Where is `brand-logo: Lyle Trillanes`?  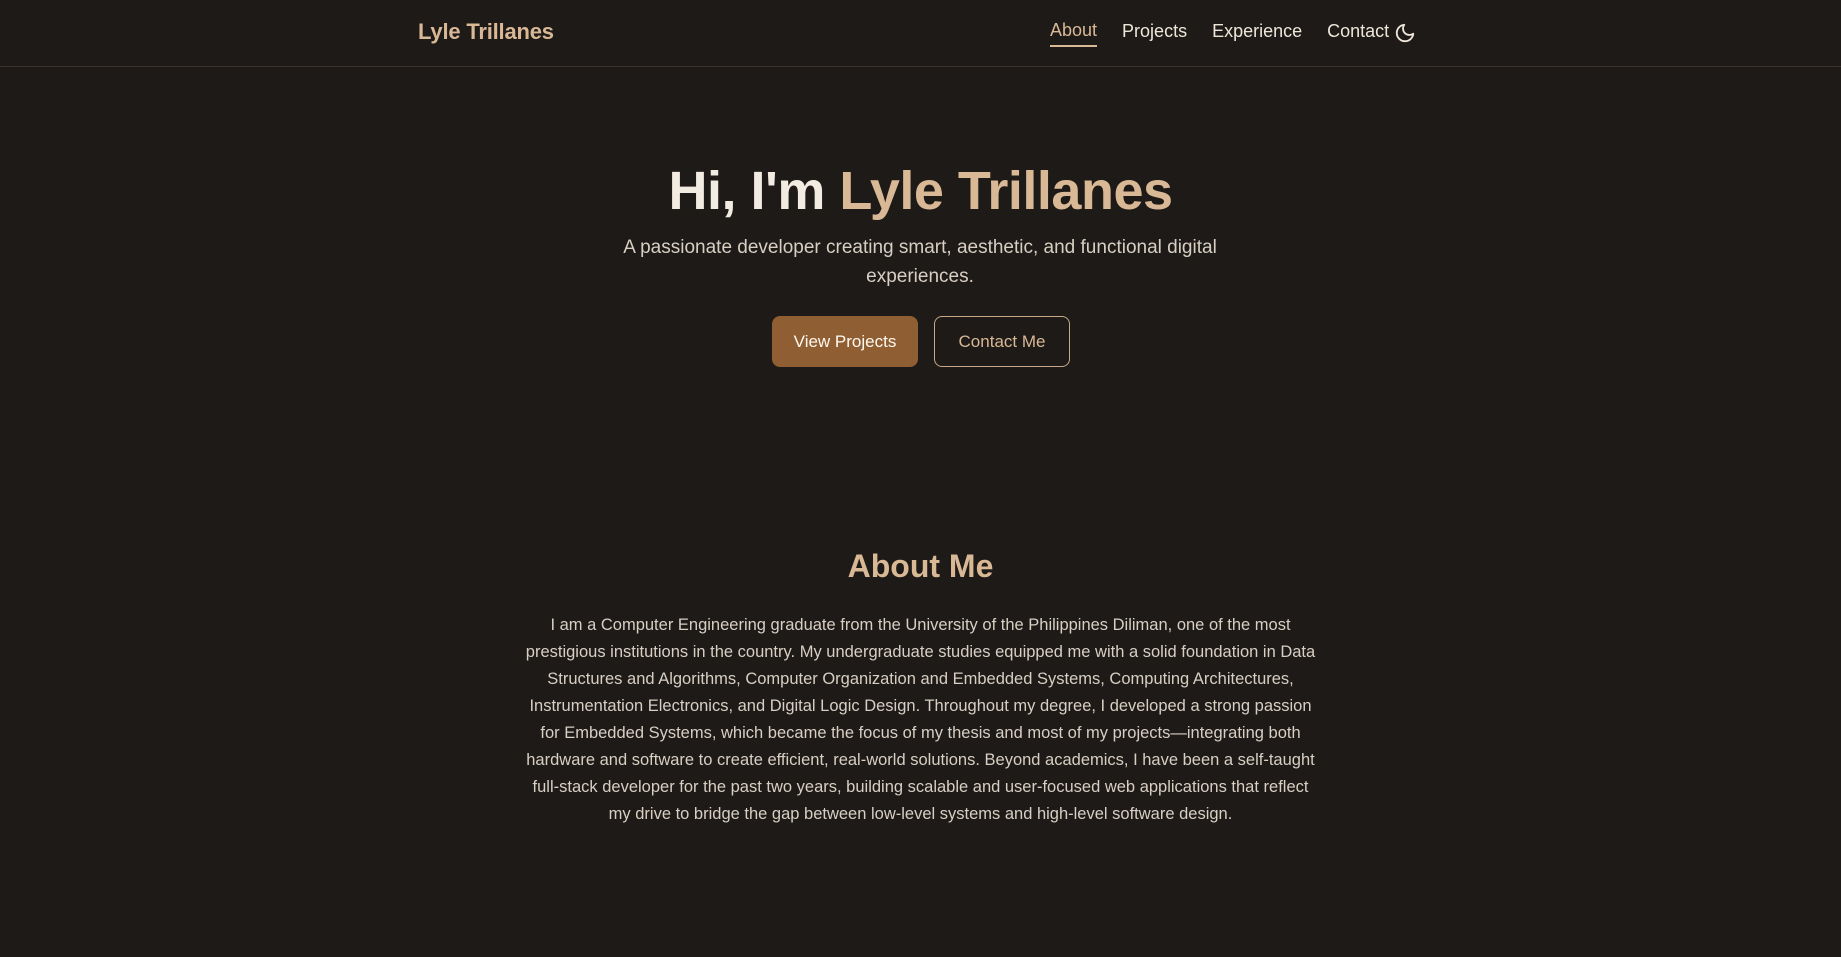
brand-logo: Lyle Trillanes is located at coordinates (486, 32).